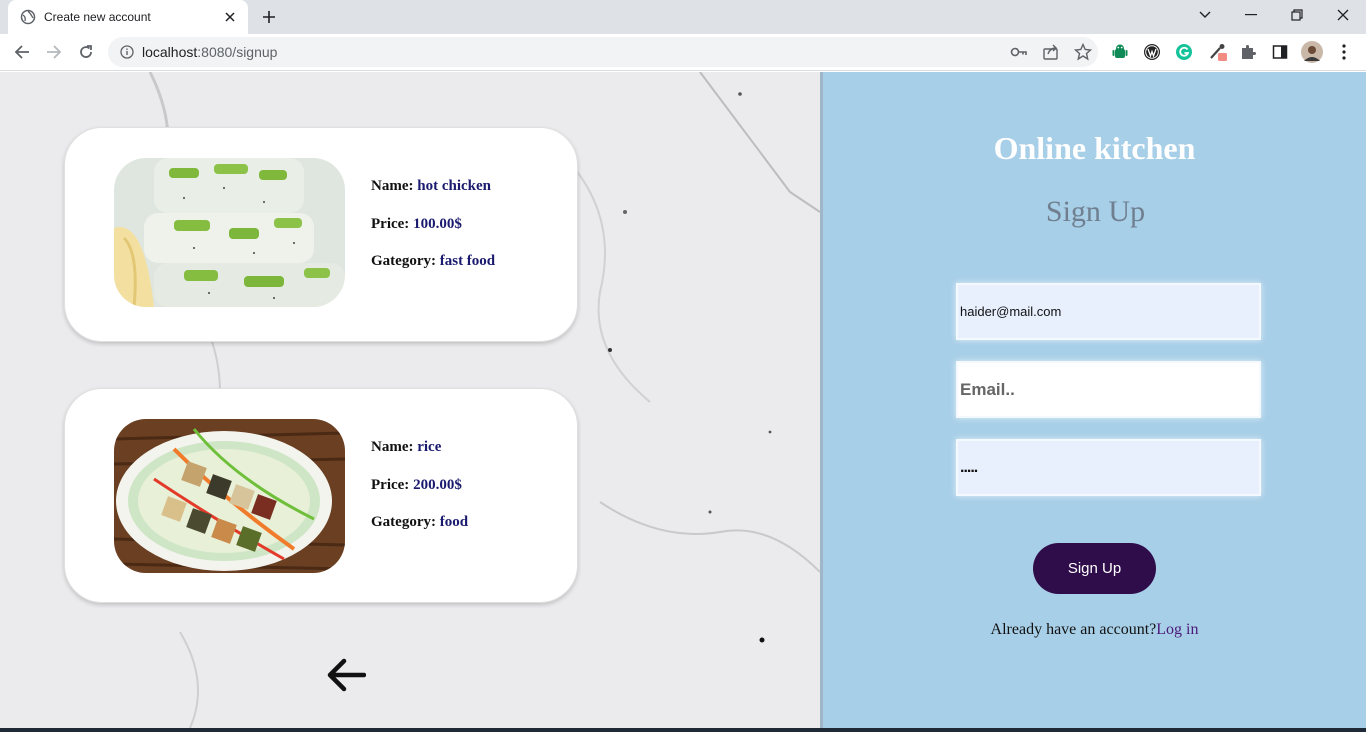 Image resolution: width=1366 pixels, height=732 pixels. What do you see at coordinates (1248, 52) in the screenshot?
I see `puzzle-extensions-icon` at bounding box center [1248, 52].